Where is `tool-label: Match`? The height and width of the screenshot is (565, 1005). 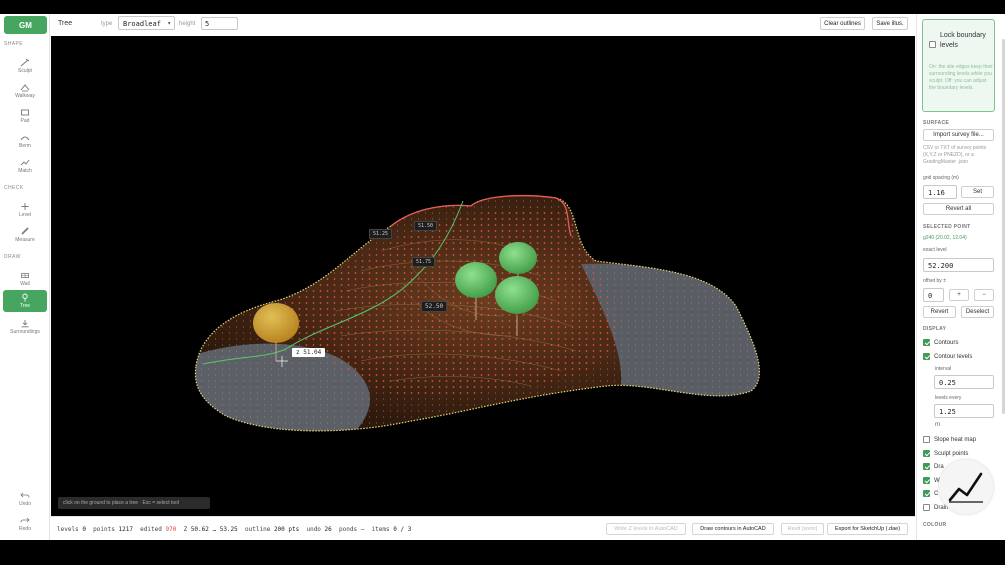
tool-label: Match is located at coordinates (25, 171).